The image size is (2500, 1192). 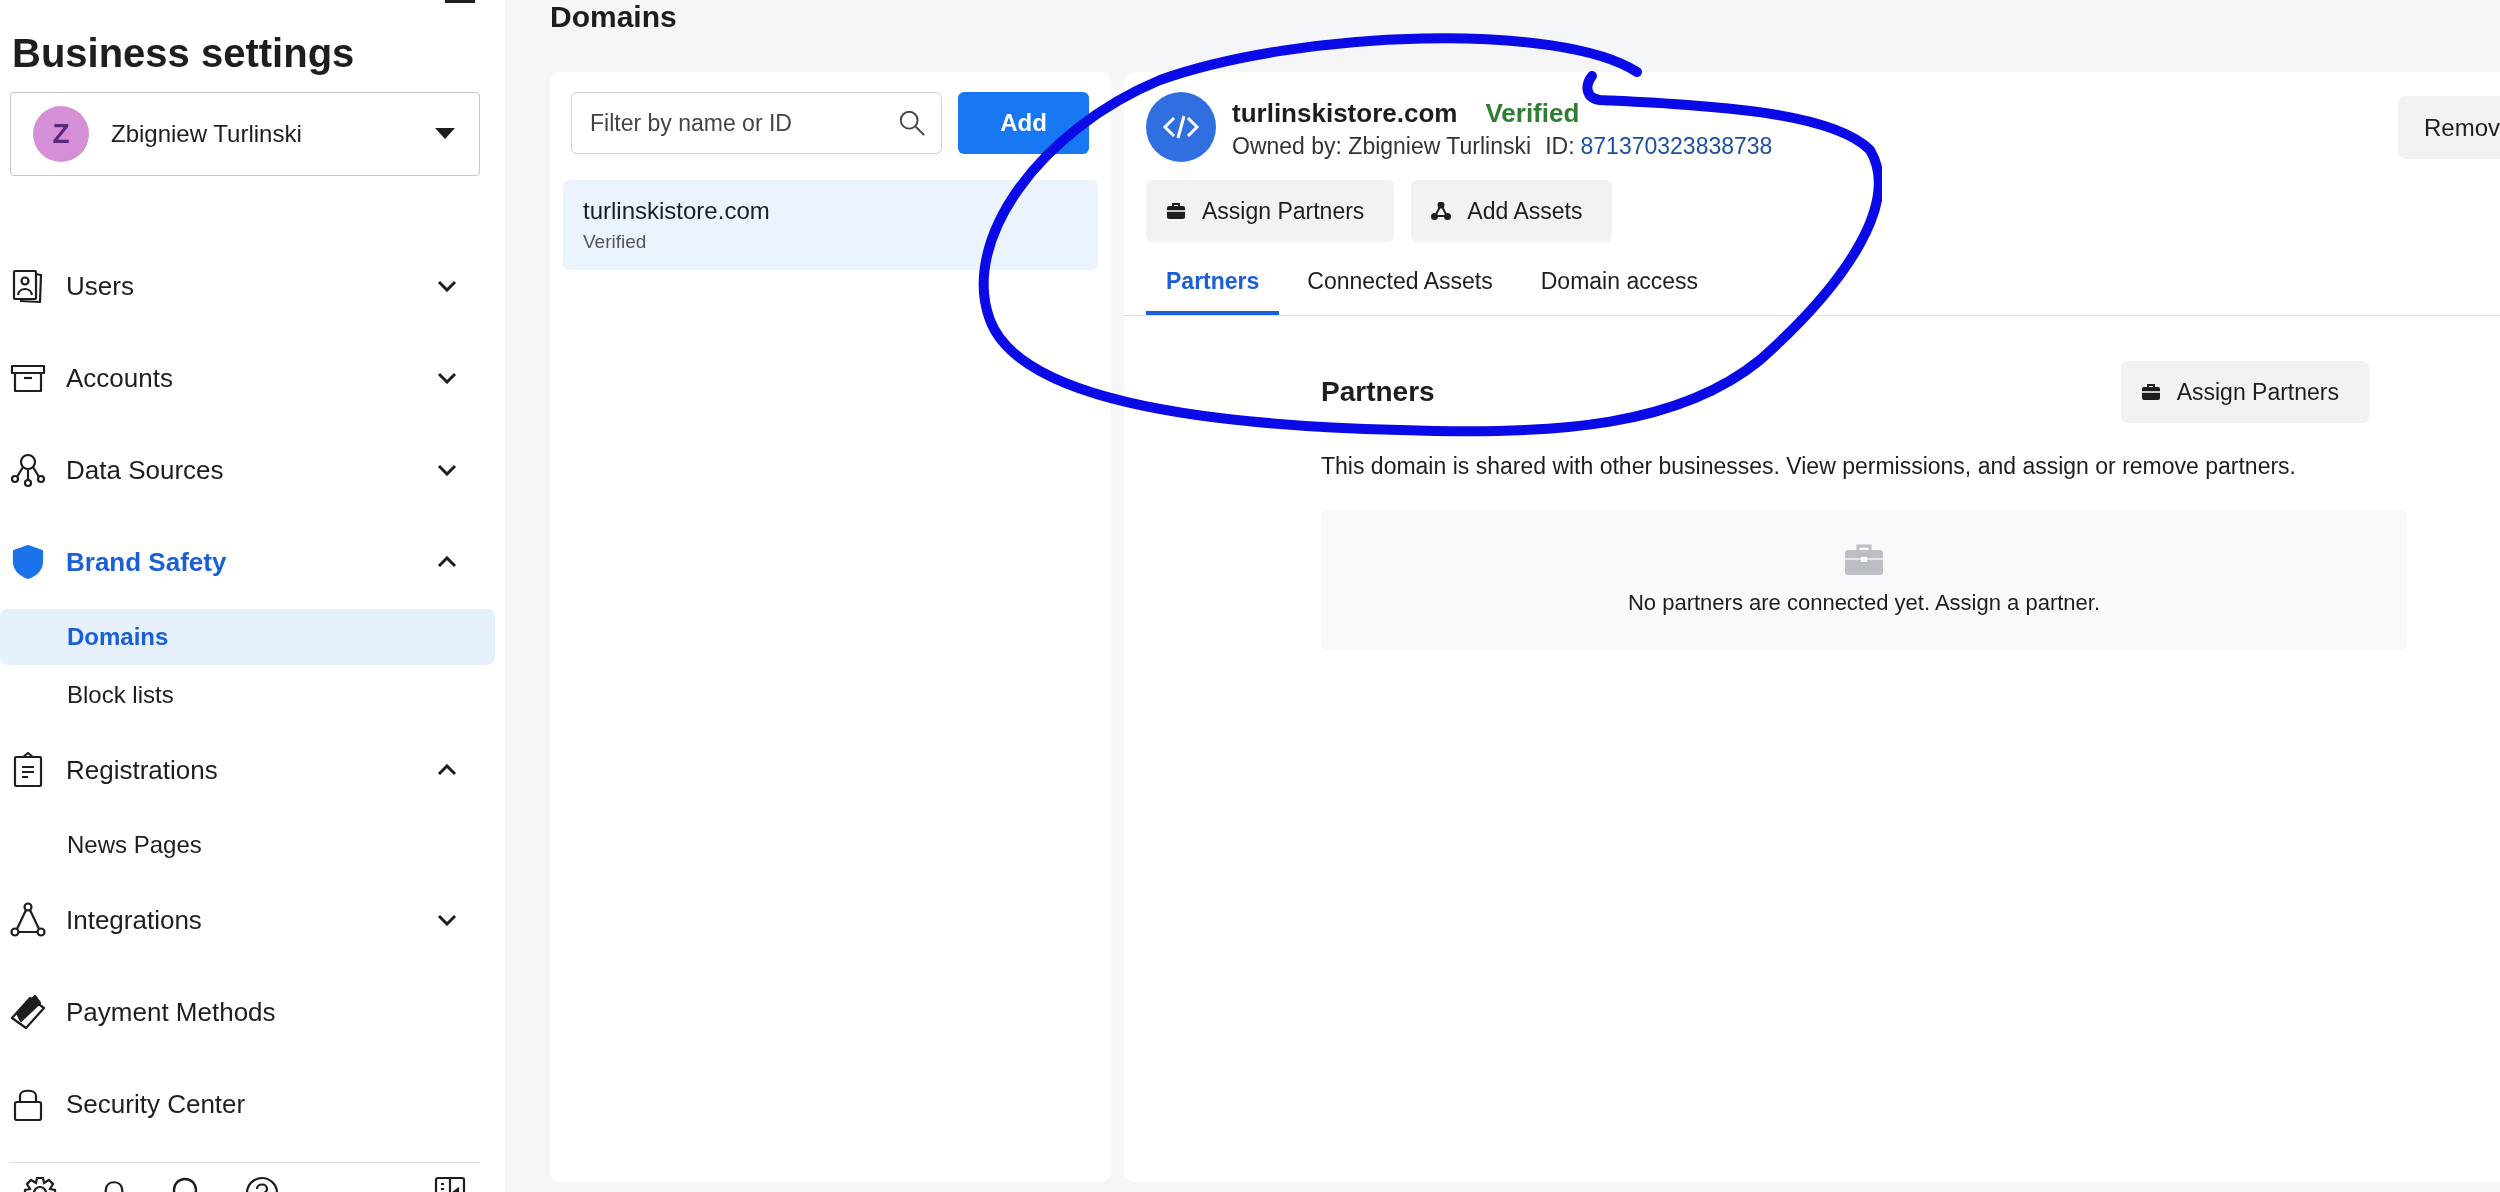 I want to click on integrations-icon, so click(x=28, y=920).